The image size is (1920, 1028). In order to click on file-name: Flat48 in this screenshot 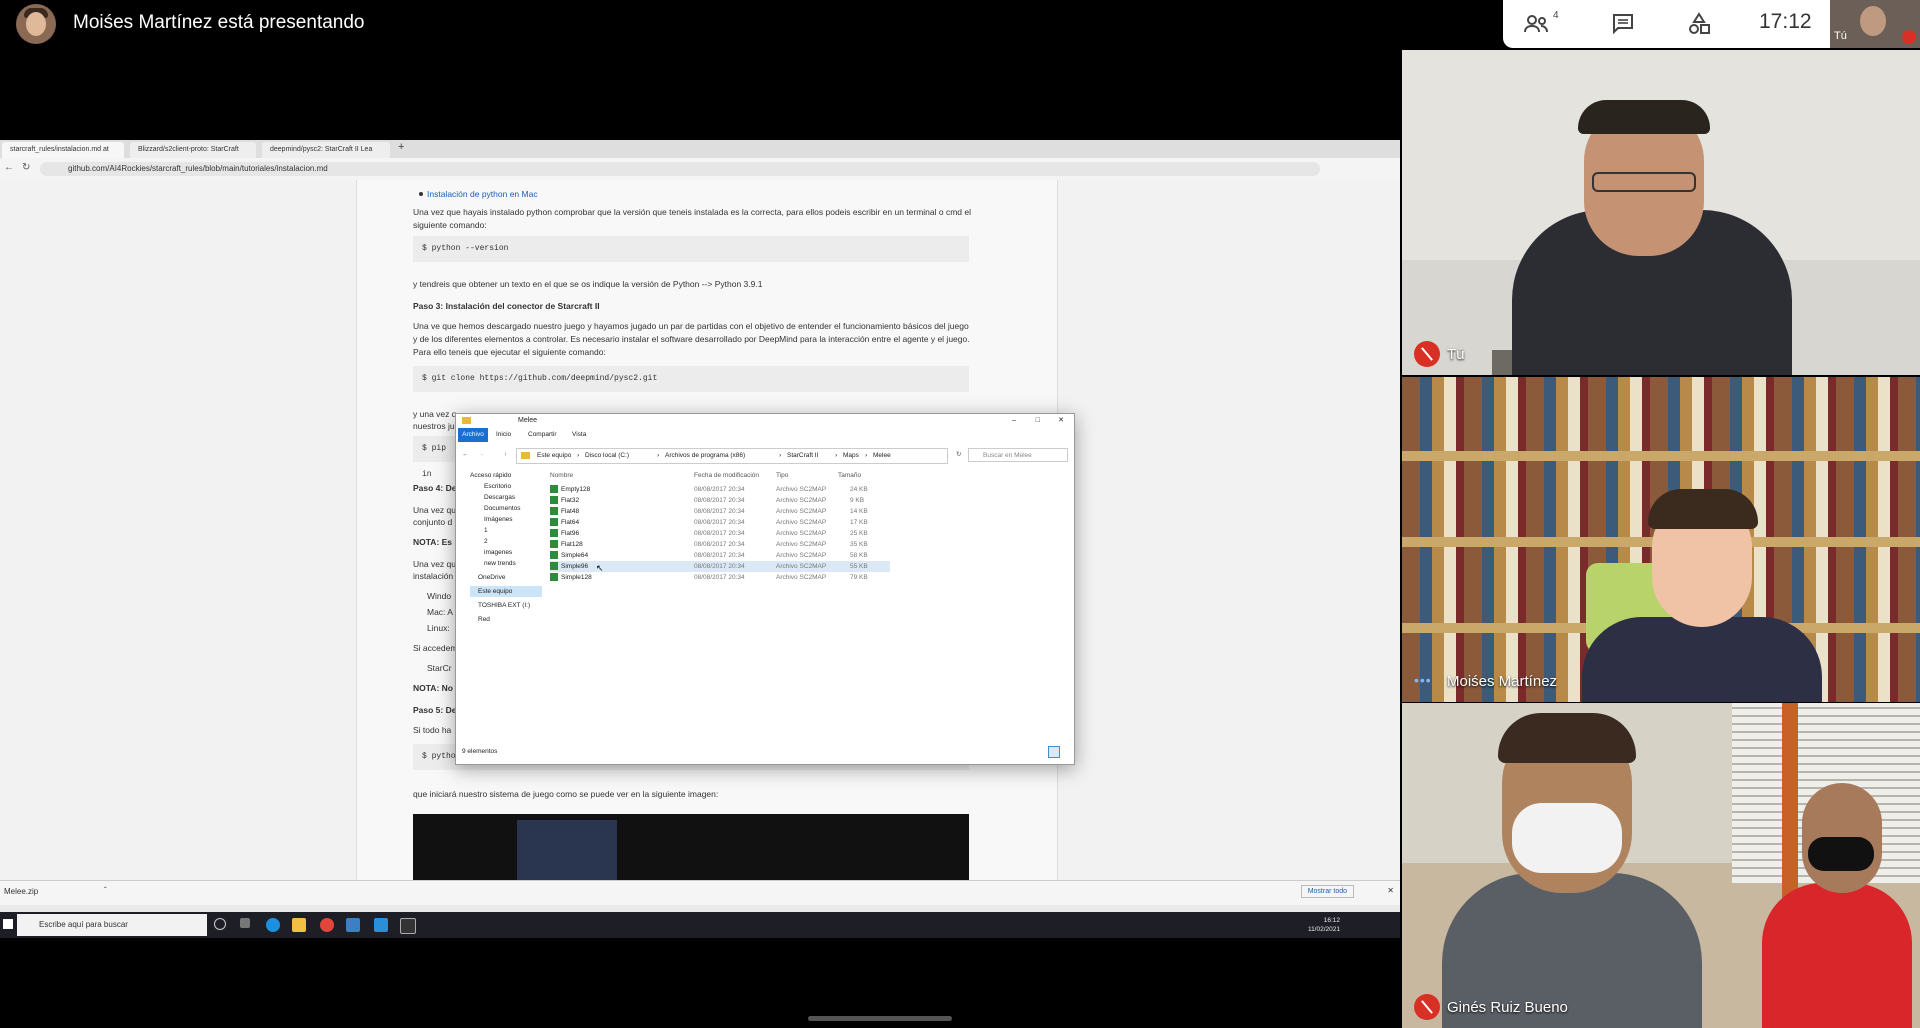, I will do `click(564, 511)`.